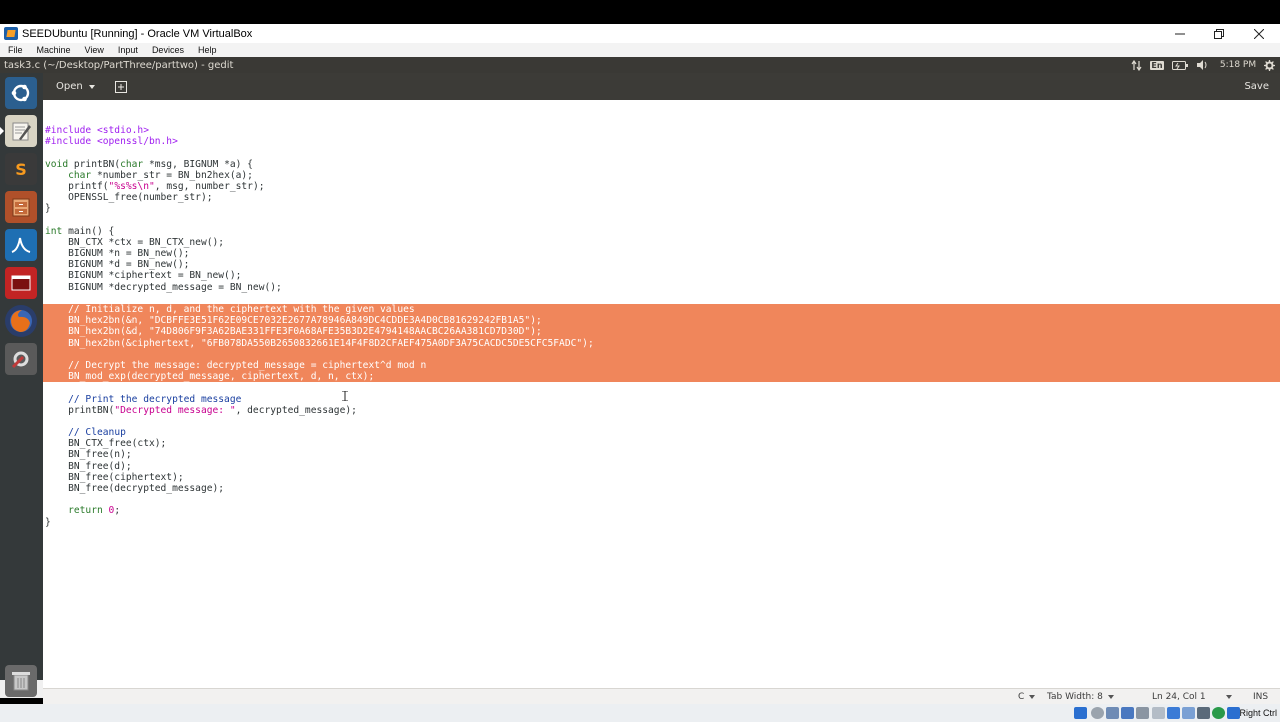 This screenshot has width=1280, height=722. I want to click on code-line: BIGNUM *ciphertext = BN_new();, so click(661, 275).